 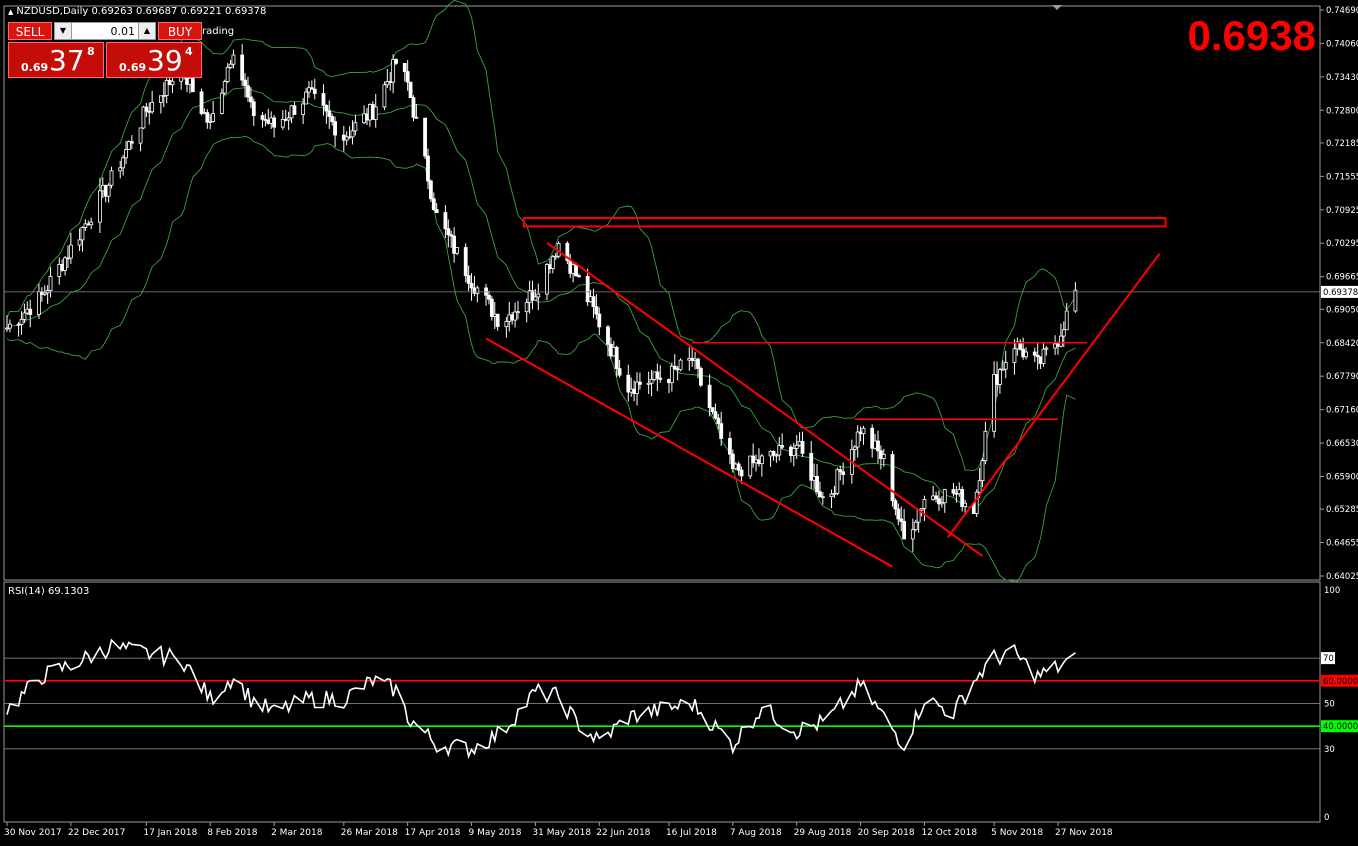 What do you see at coordinates (180, 31) in the screenshot?
I see `buy-button: BUY` at bounding box center [180, 31].